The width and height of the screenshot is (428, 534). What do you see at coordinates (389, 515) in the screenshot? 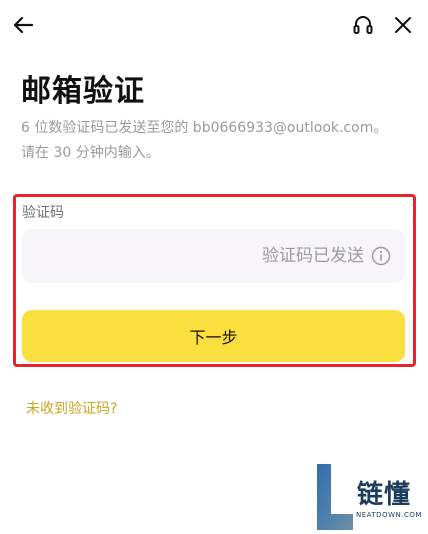
I see `watermark-subtext: NEATDOWN.COM` at bounding box center [389, 515].